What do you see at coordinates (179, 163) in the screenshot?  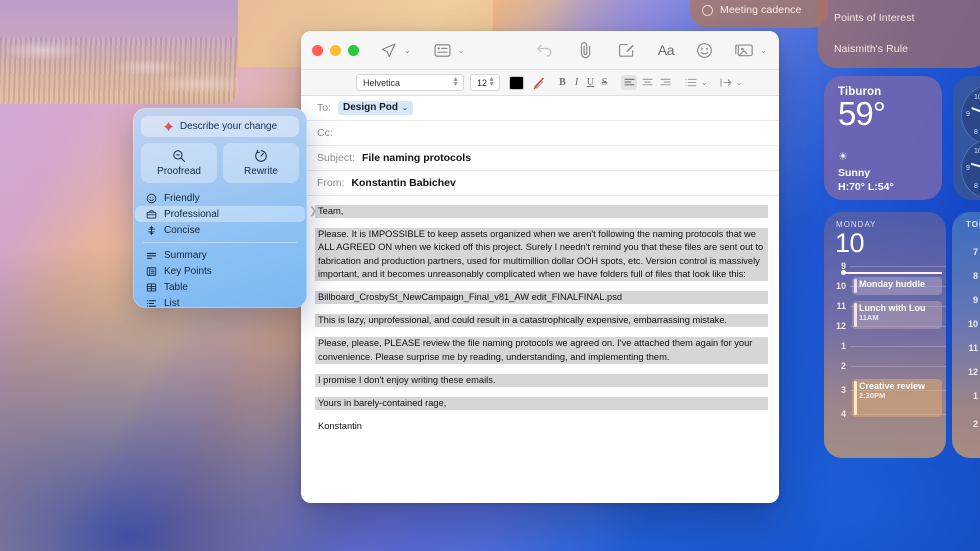 I see `proofread-button: Proofread` at bounding box center [179, 163].